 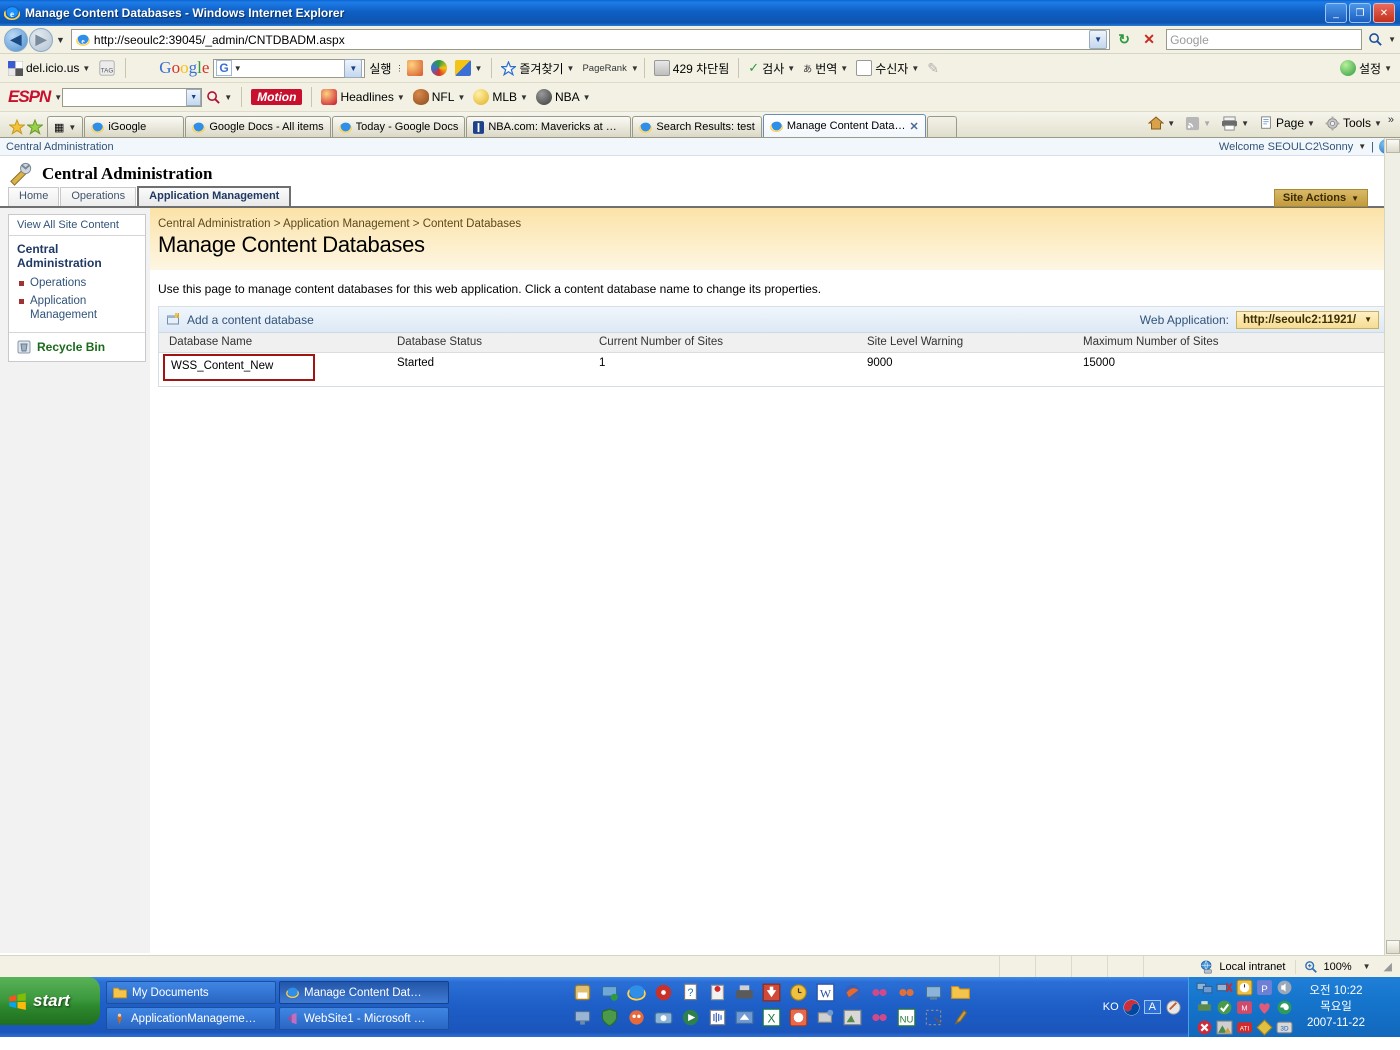 What do you see at coordinates (798, 1017) in the screenshot?
I see `timer-icon` at bounding box center [798, 1017].